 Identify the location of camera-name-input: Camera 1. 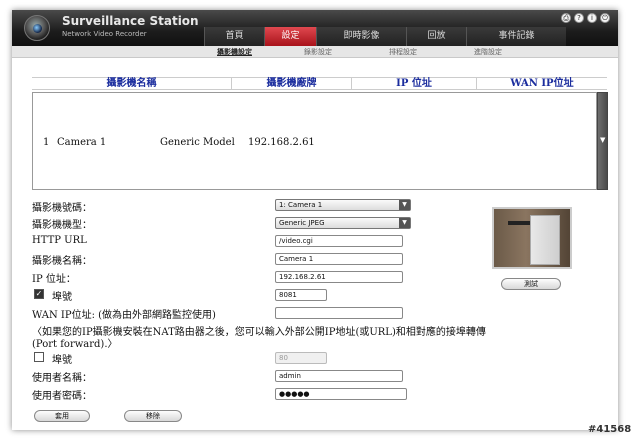
(339, 259).